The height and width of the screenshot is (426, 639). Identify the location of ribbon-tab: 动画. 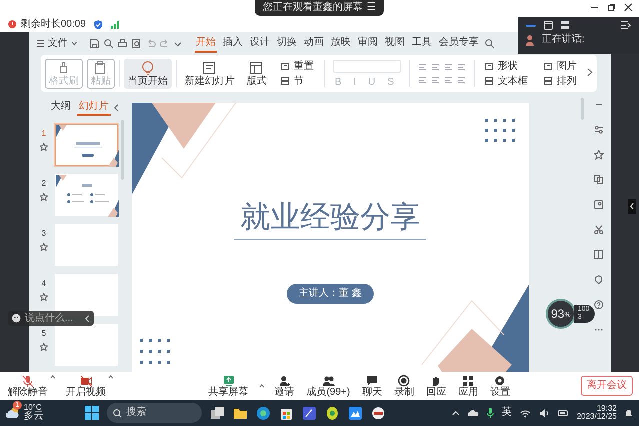
(313, 43).